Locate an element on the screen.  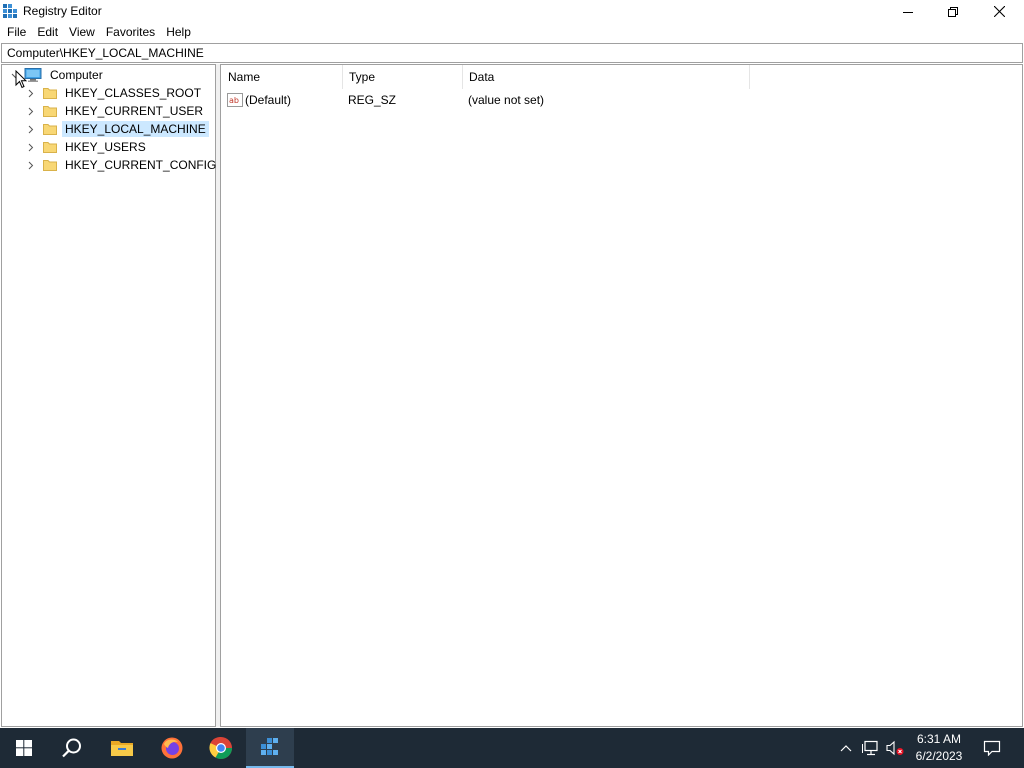
close-icon is located at coordinates (999, 11).